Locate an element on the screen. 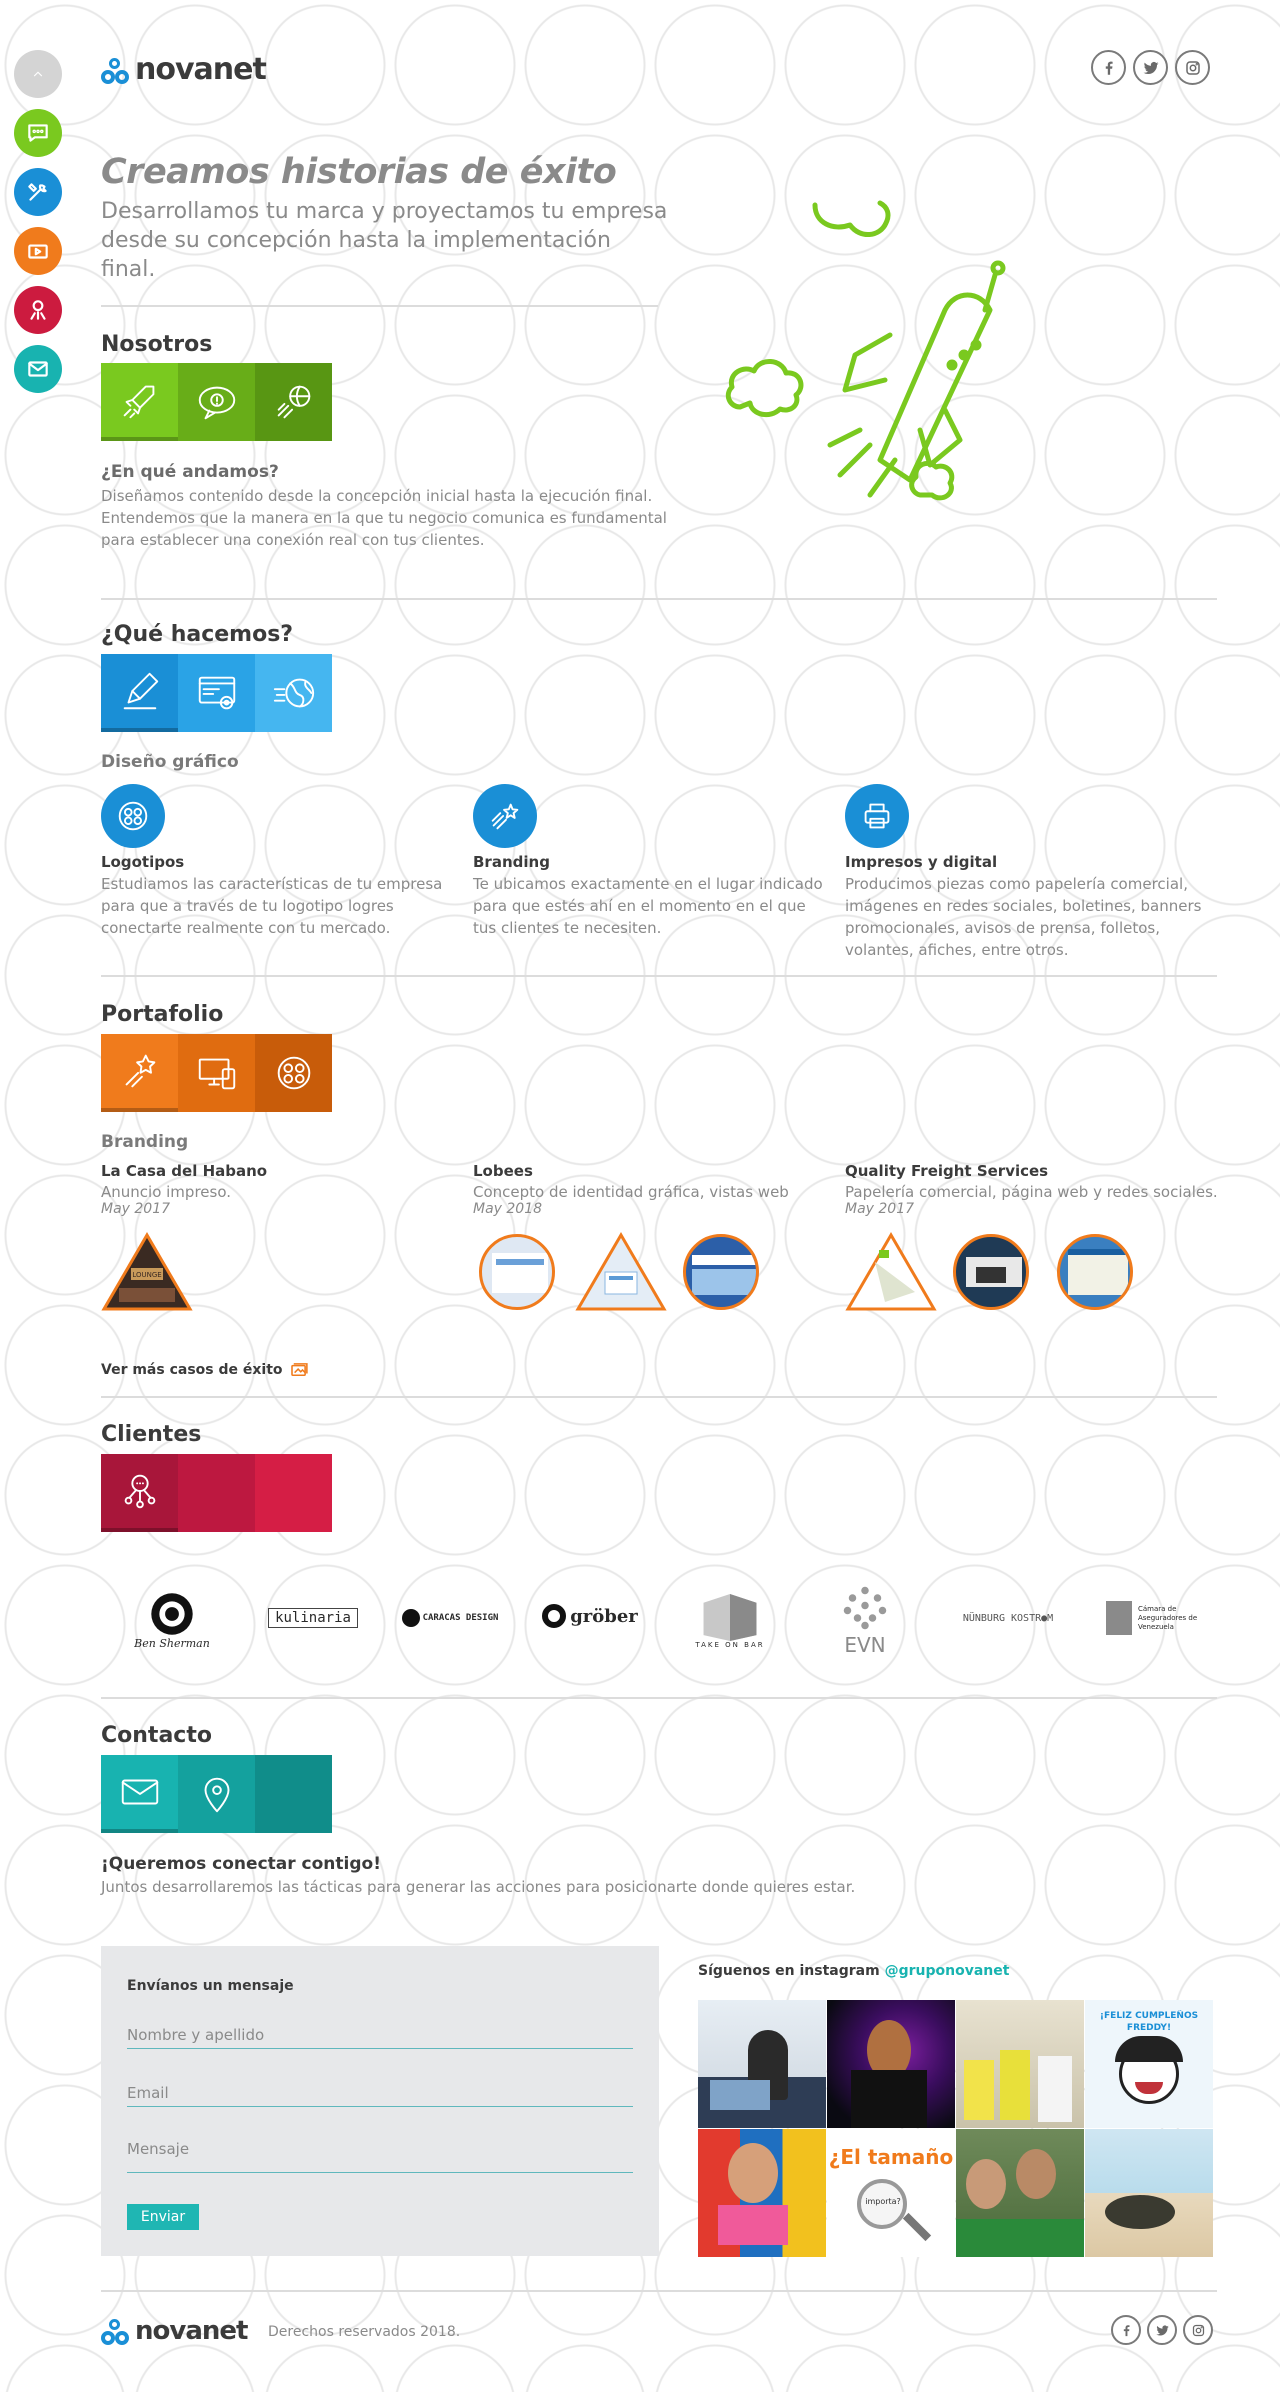 The width and height of the screenshot is (1280, 2392). client-logo-kulinaria: kulinaria is located at coordinates (313, 1618).